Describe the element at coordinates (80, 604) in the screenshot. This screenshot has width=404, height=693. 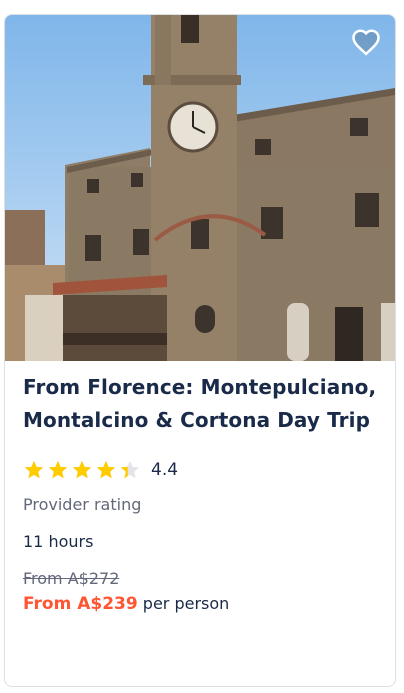
I see `current-price: From A$239` at that location.